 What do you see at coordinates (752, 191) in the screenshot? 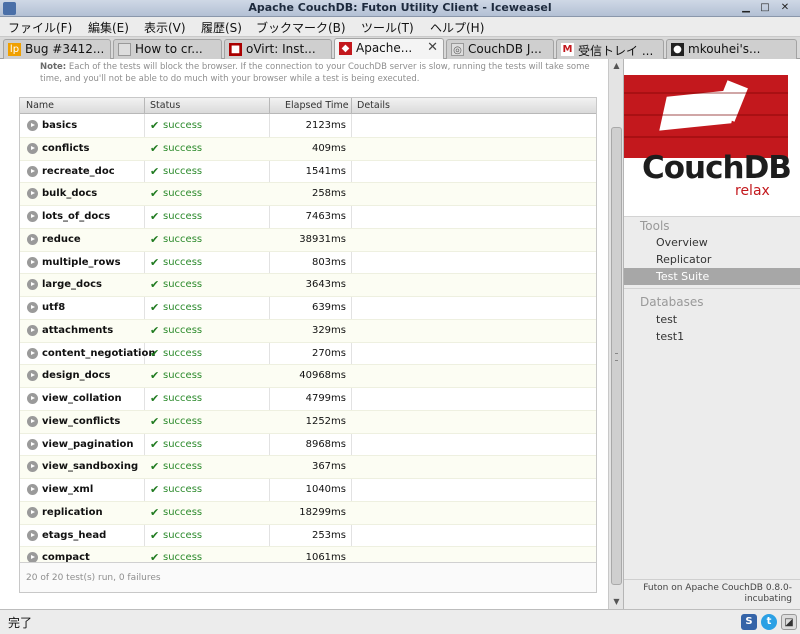
I see `logo-tagline: relax` at bounding box center [752, 191].